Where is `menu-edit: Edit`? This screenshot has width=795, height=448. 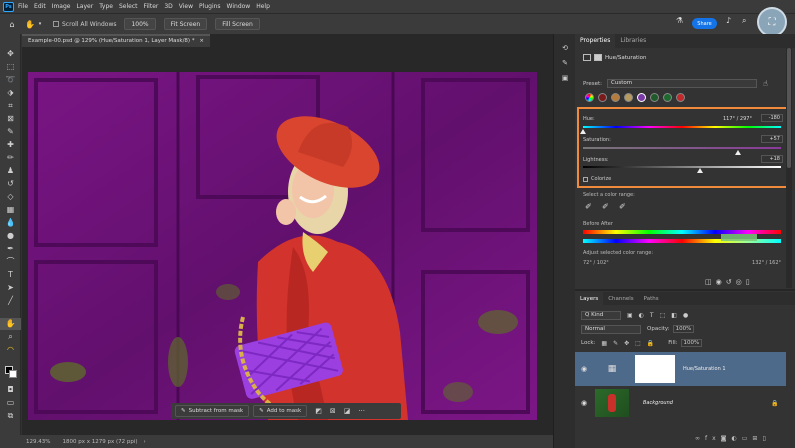 menu-edit: Edit is located at coordinates (40, 6).